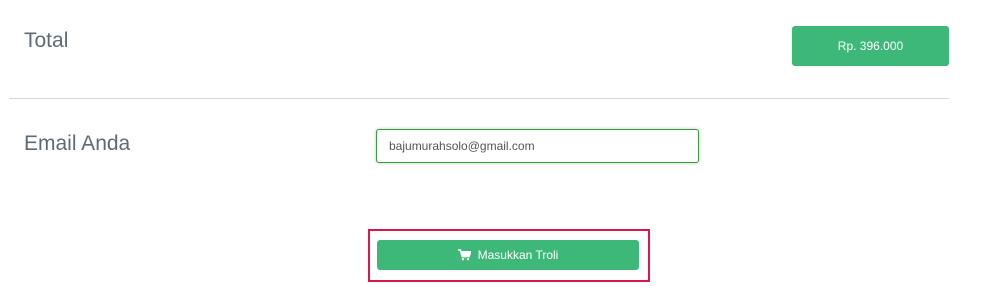  I want to click on total-price-badge: Rp. 396.000, so click(870, 46).